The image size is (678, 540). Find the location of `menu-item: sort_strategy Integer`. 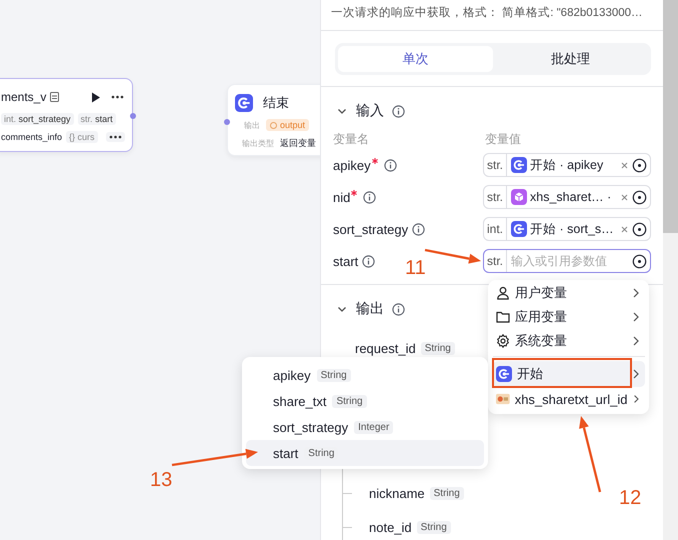

menu-item: sort_strategy Integer is located at coordinates (365, 427).